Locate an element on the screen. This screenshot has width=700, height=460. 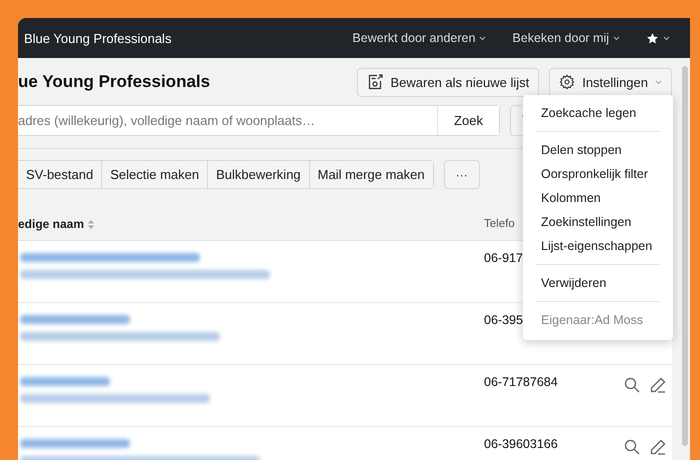
more-button: ··· is located at coordinates (462, 174).